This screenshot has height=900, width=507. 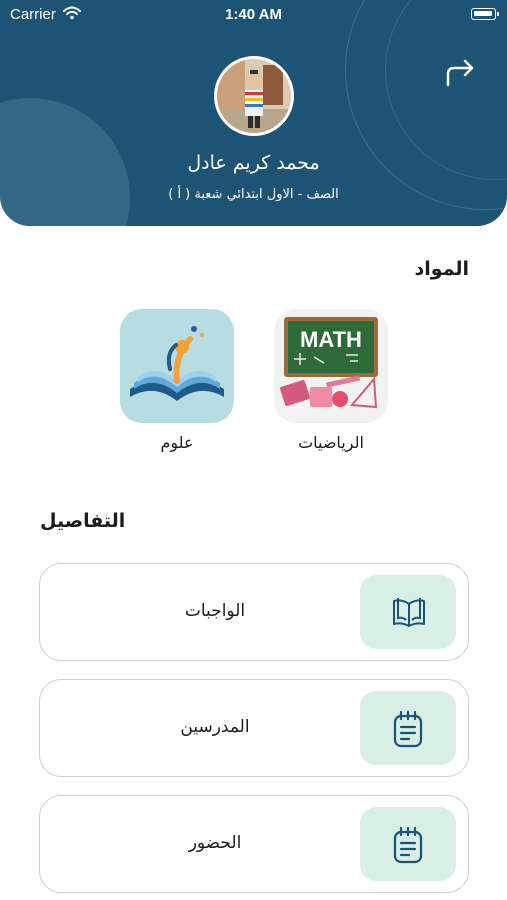 What do you see at coordinates (253, 194) in the screenshot?
I see `student-class-info: الصف - الاول ابتدائي شعبة ( أ )` at bounding box center [253, 194].